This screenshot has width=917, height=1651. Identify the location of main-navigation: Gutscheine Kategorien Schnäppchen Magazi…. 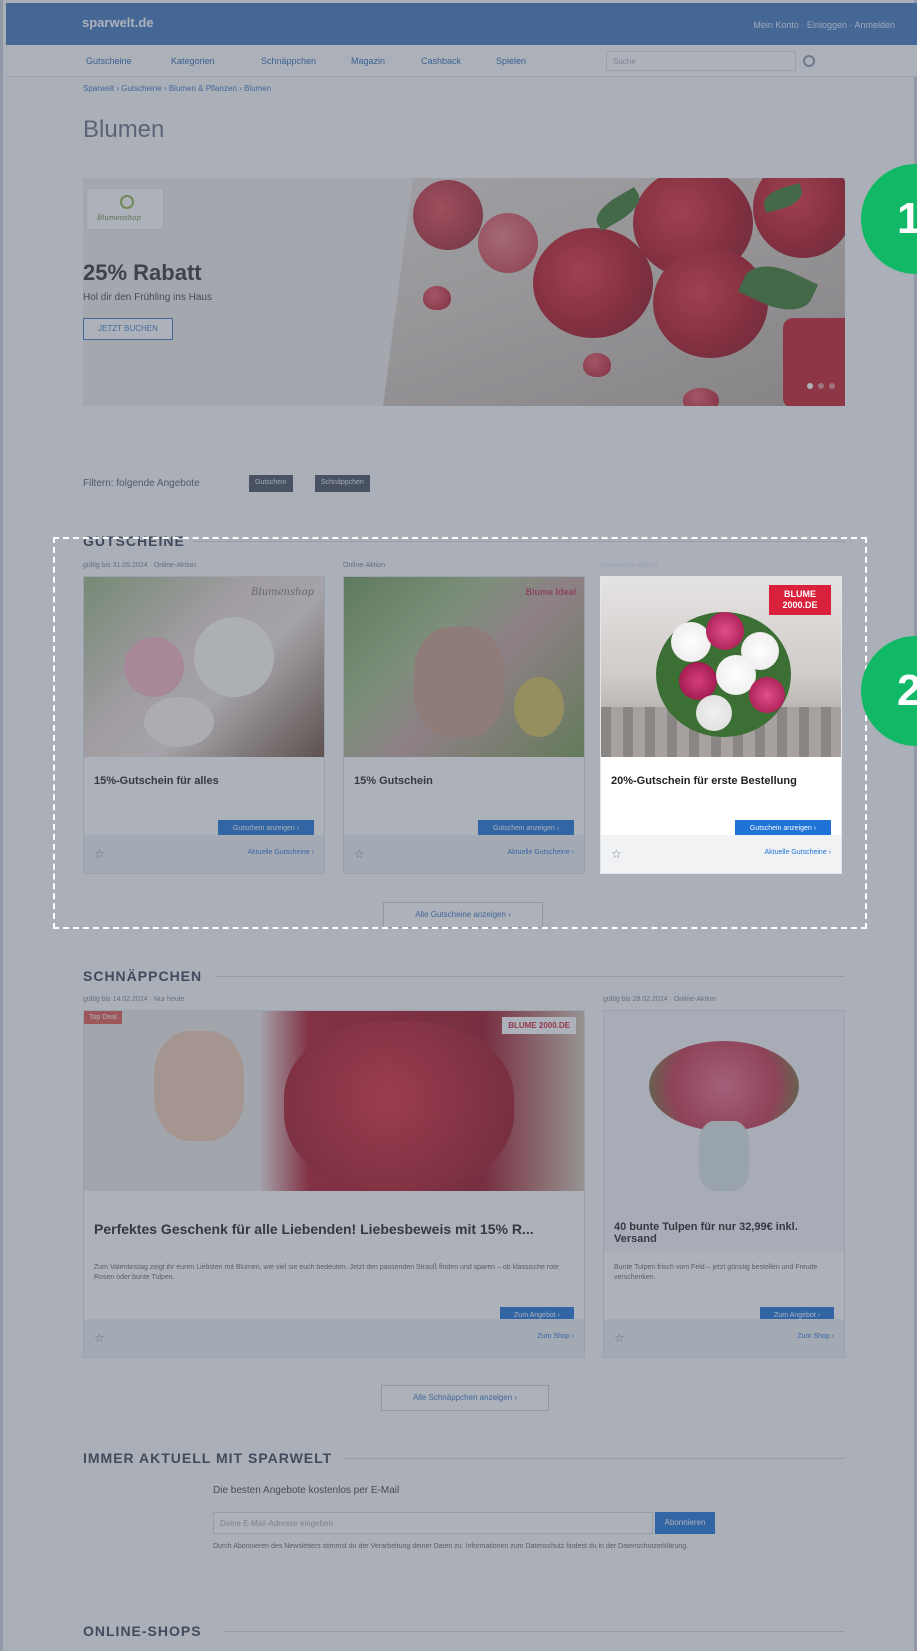
(461, 61).